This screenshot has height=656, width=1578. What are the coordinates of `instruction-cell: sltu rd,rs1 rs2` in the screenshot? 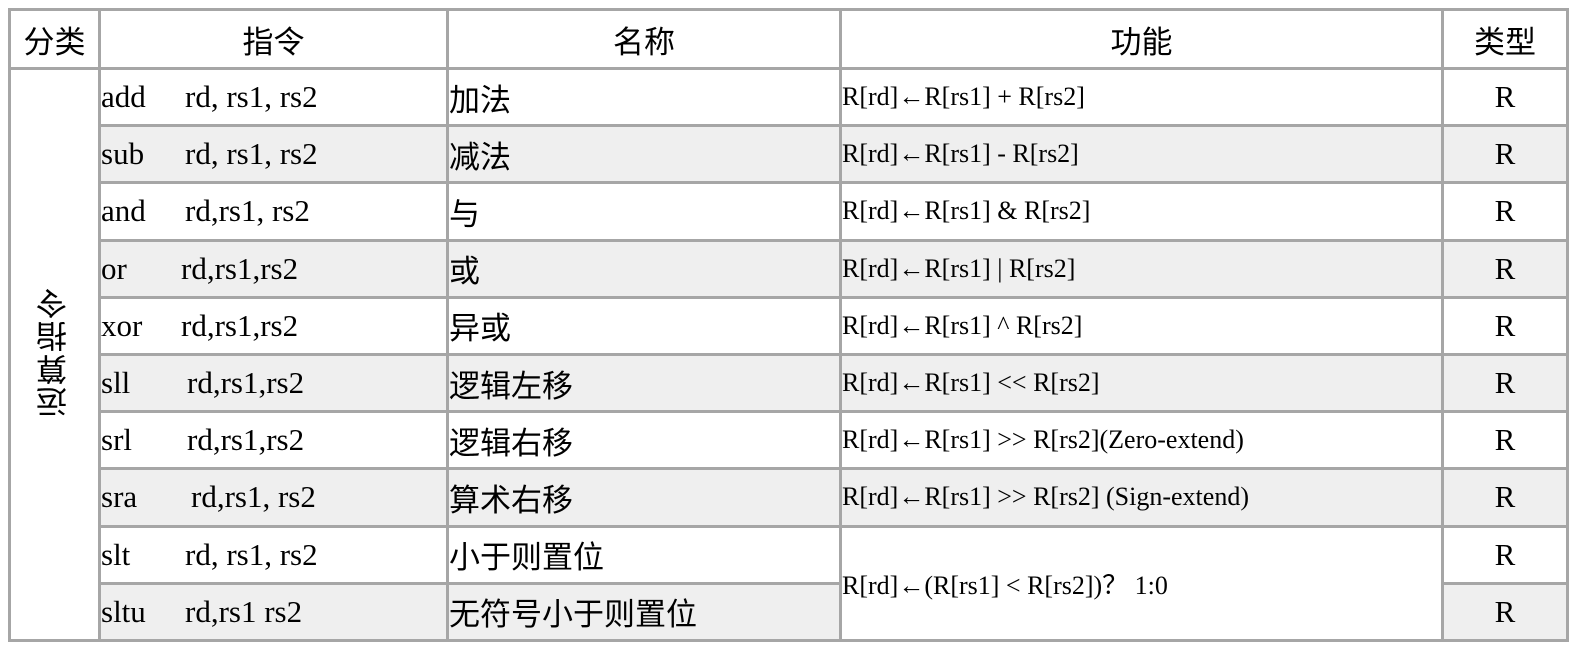 It's located at (273, 612).